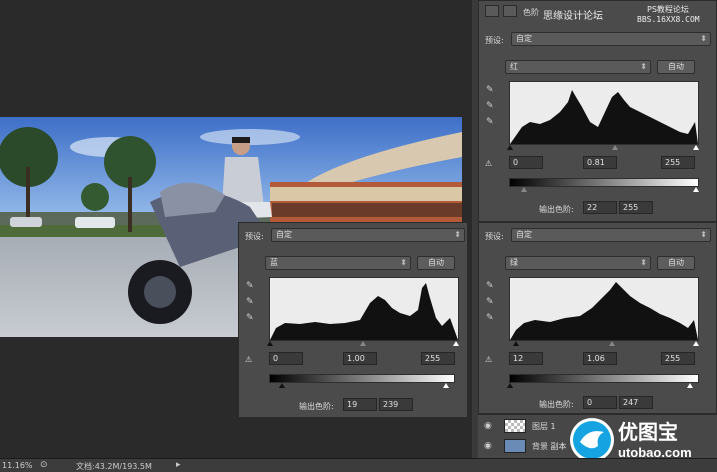 The height and width of the screenshot is (472, 717). I want to click on output-black-field: 0, so click(600, 402).